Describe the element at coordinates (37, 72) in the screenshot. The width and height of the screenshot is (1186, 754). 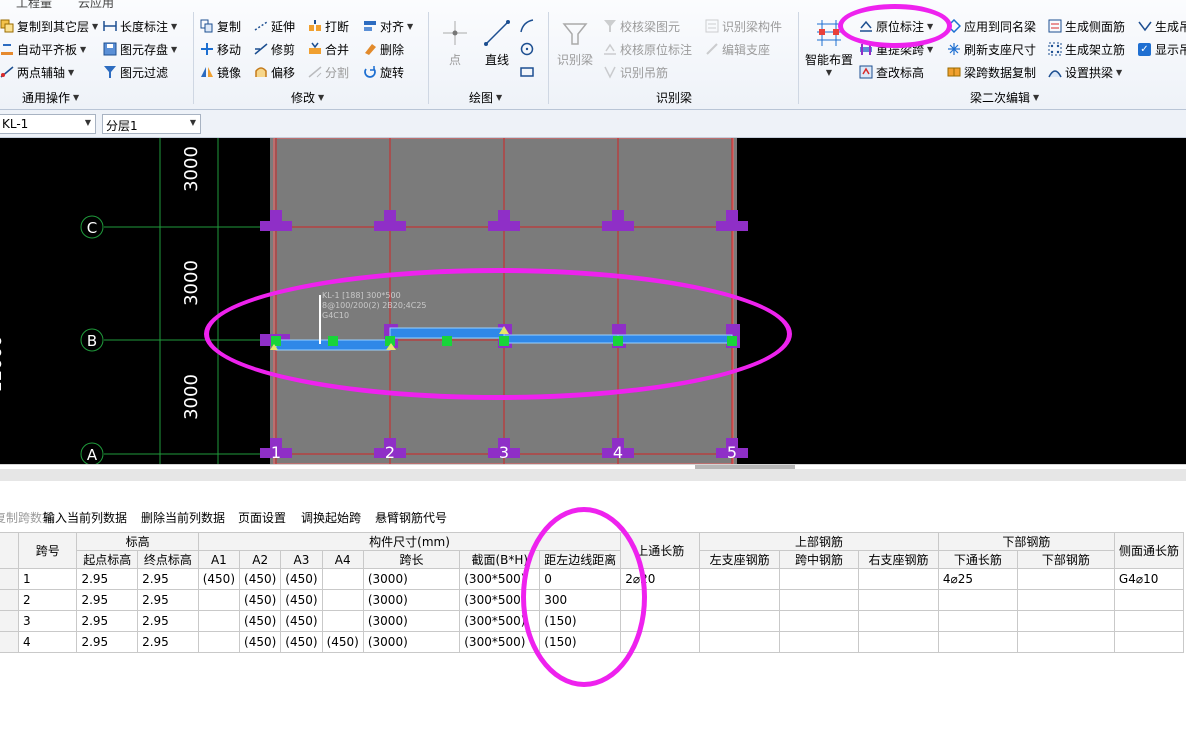
I see `two-point-aux-button: 两点辅轴 ▼` at that location.